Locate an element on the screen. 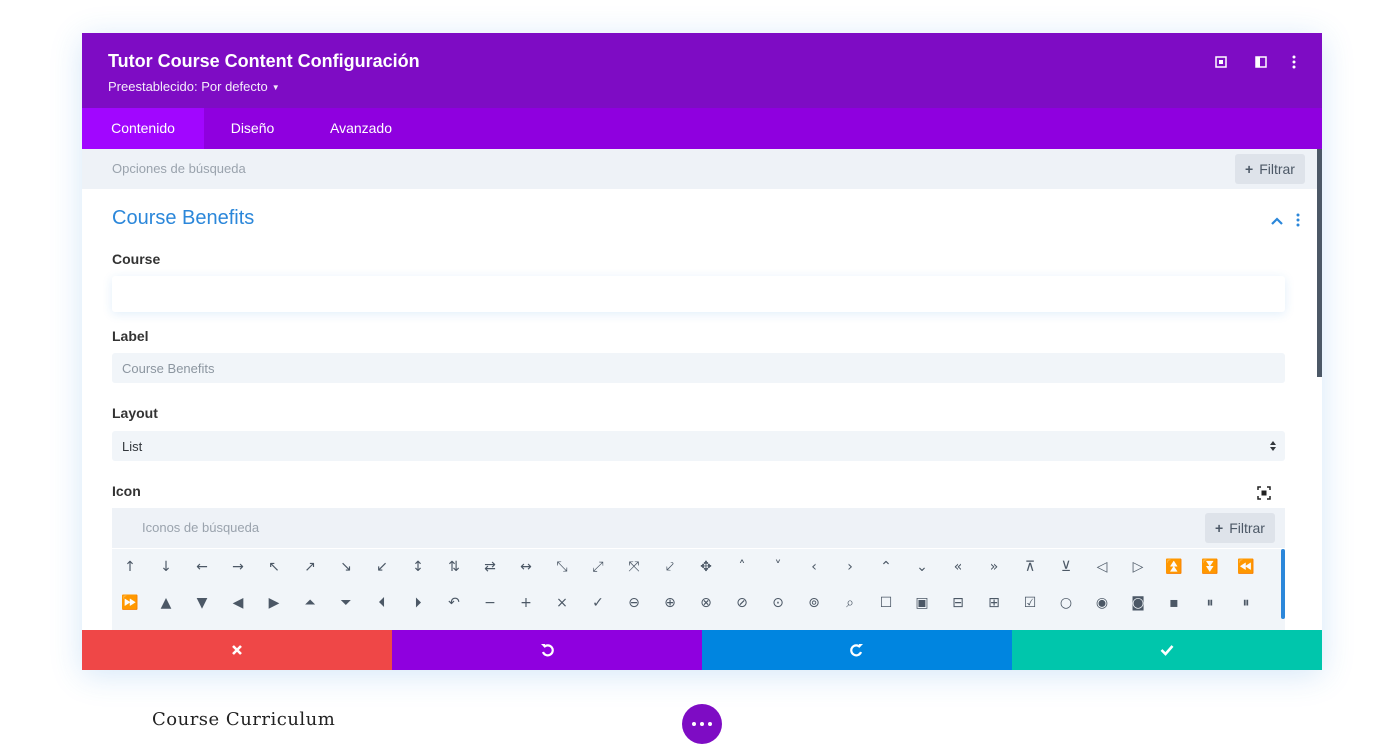  icon-option: ◀ is located at coordinates (238, 603).